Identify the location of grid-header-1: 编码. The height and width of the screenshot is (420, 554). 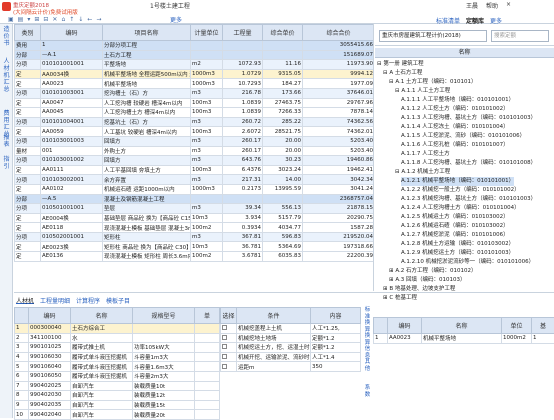
(72, 33).